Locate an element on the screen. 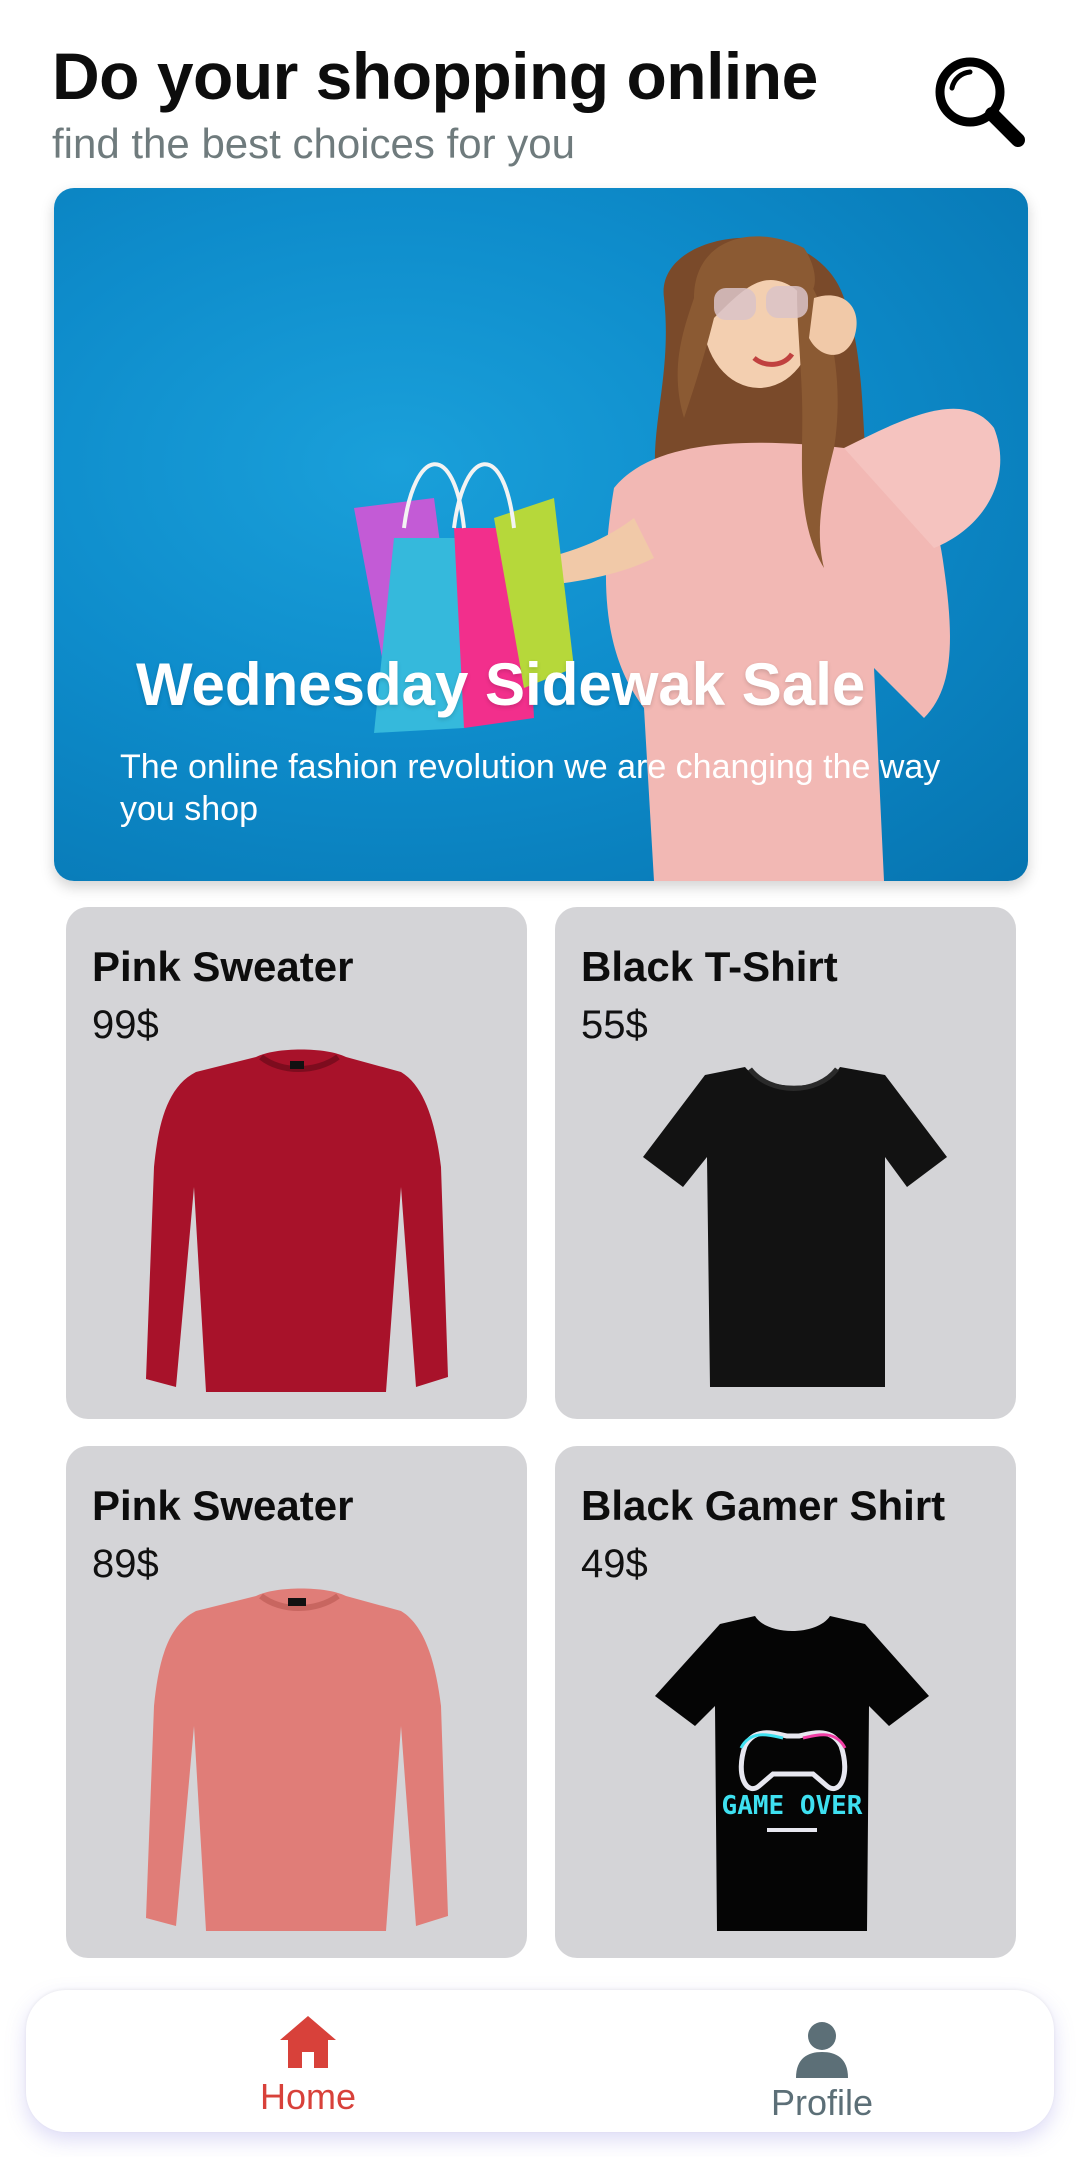 Image resolution: width=1080 pixels, height=2157 pixels. search-icon is located at coordinates (980, 102).